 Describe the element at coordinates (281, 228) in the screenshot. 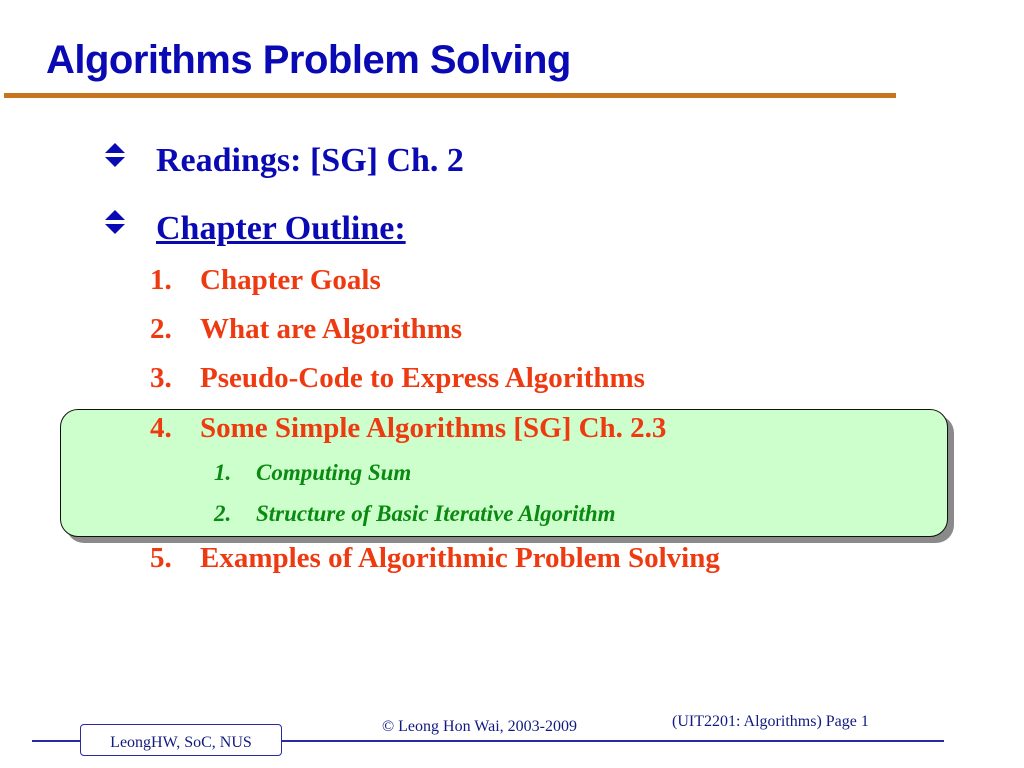

I see `chapter-outline-heading: Chapter Outline:` at that location.